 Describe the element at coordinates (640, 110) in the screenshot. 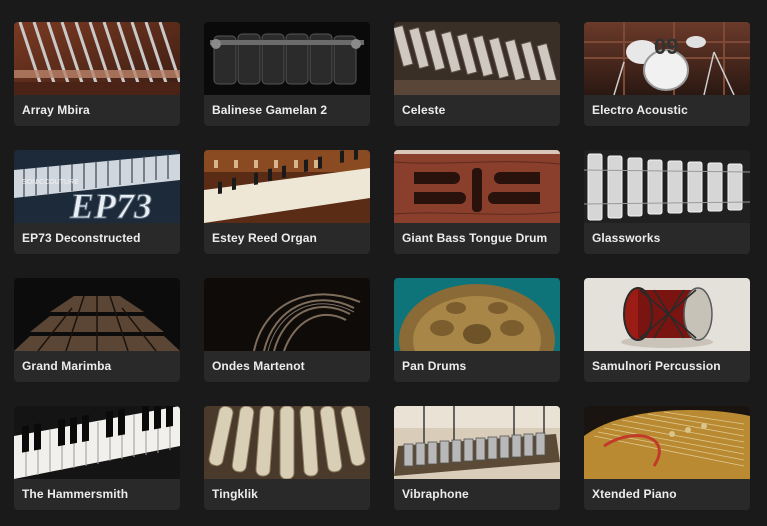

I see `instrument-label: Electro Acoustic` at that location.